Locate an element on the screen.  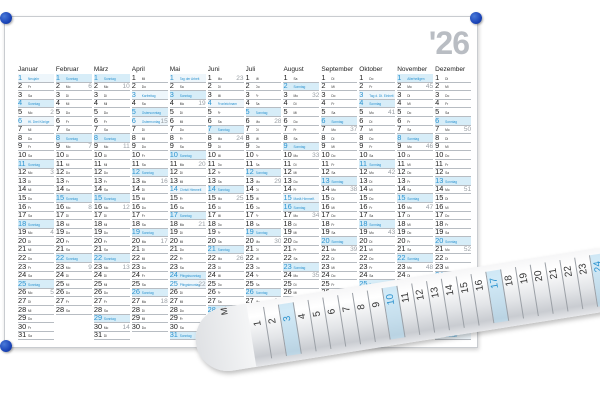
day-number: 25 is located at coordinates (22, 284).